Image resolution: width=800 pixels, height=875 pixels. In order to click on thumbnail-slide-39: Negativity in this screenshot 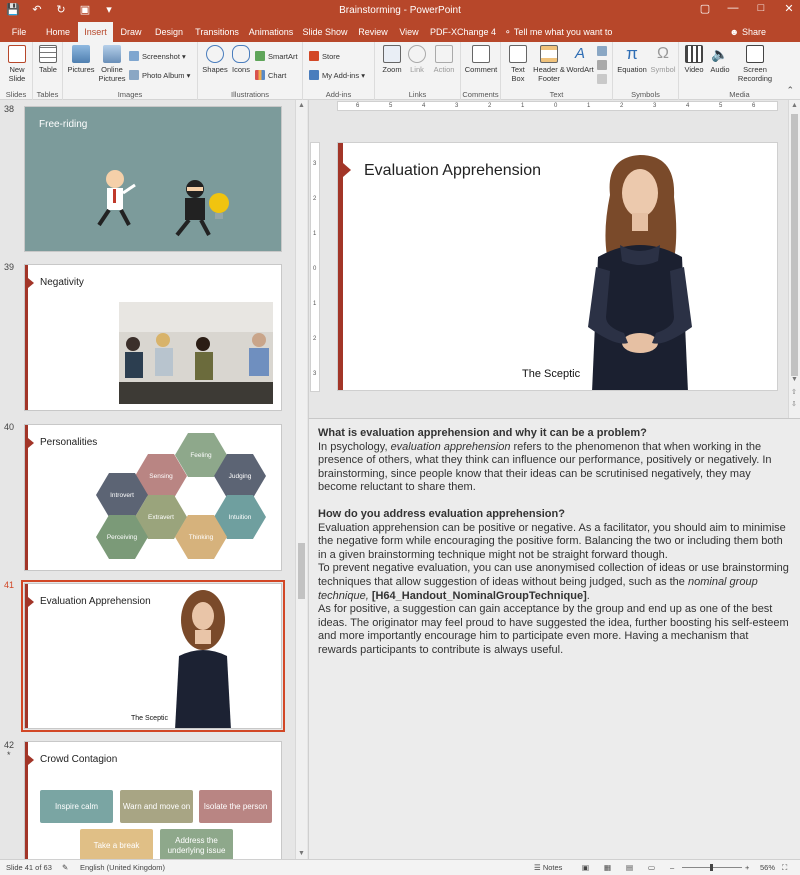, I will do `click(153, 337)`.